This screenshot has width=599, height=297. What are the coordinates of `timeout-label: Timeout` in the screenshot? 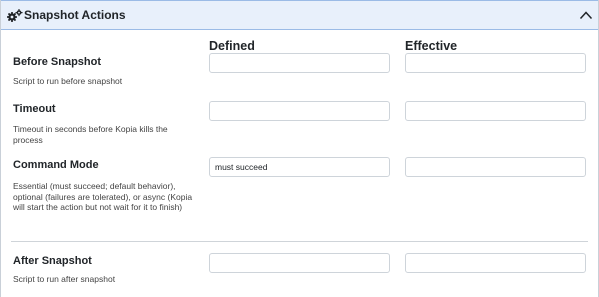 It's located at (34, 109).